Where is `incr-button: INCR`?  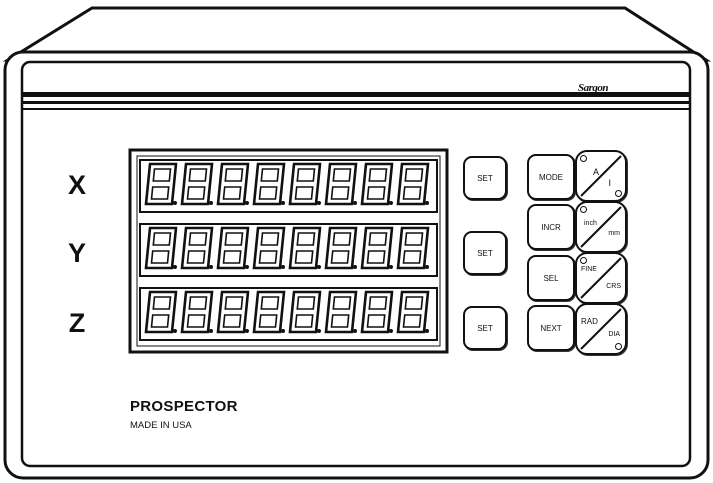 incr-button: INCR is located at coordinates (551, 227).